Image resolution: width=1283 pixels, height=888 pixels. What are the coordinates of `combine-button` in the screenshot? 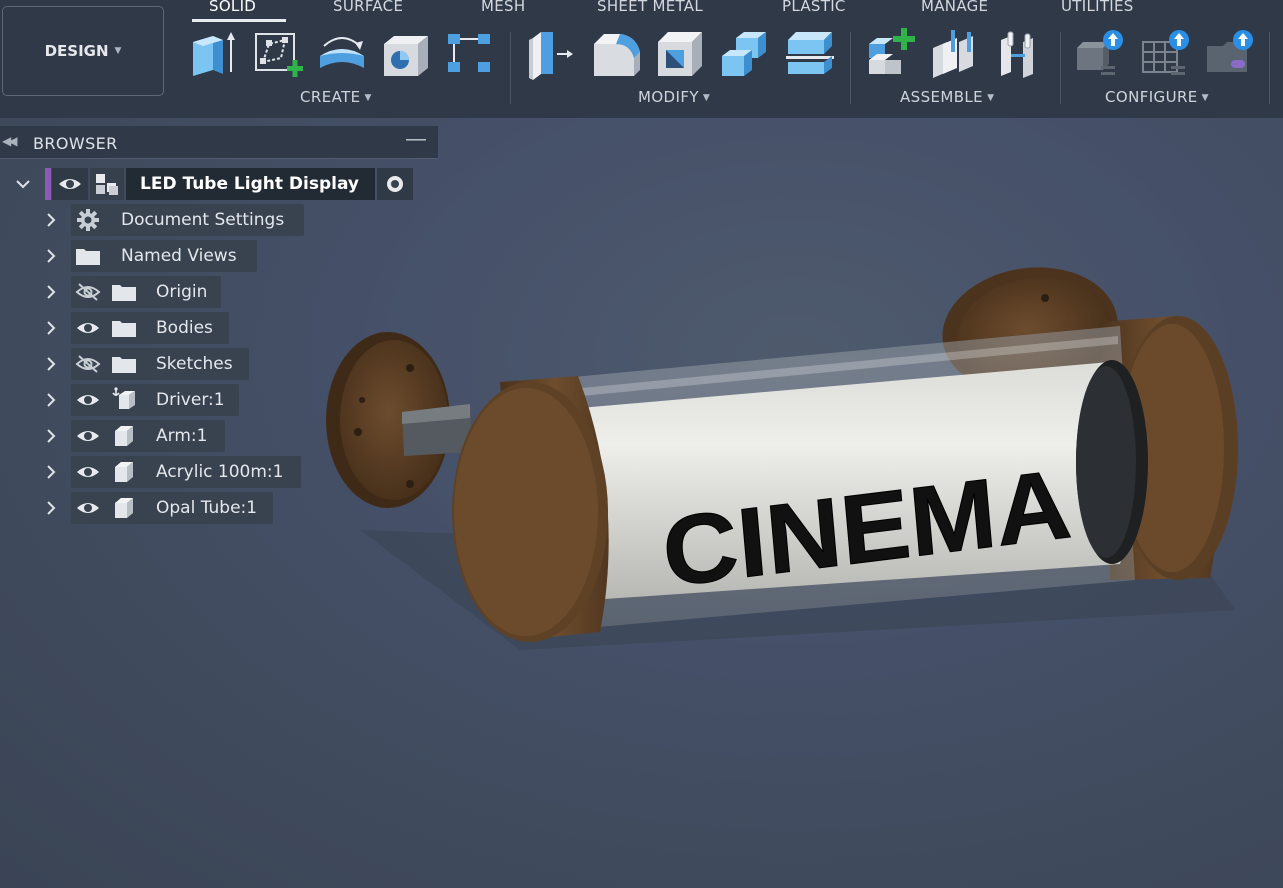 It's located at (744, 54).